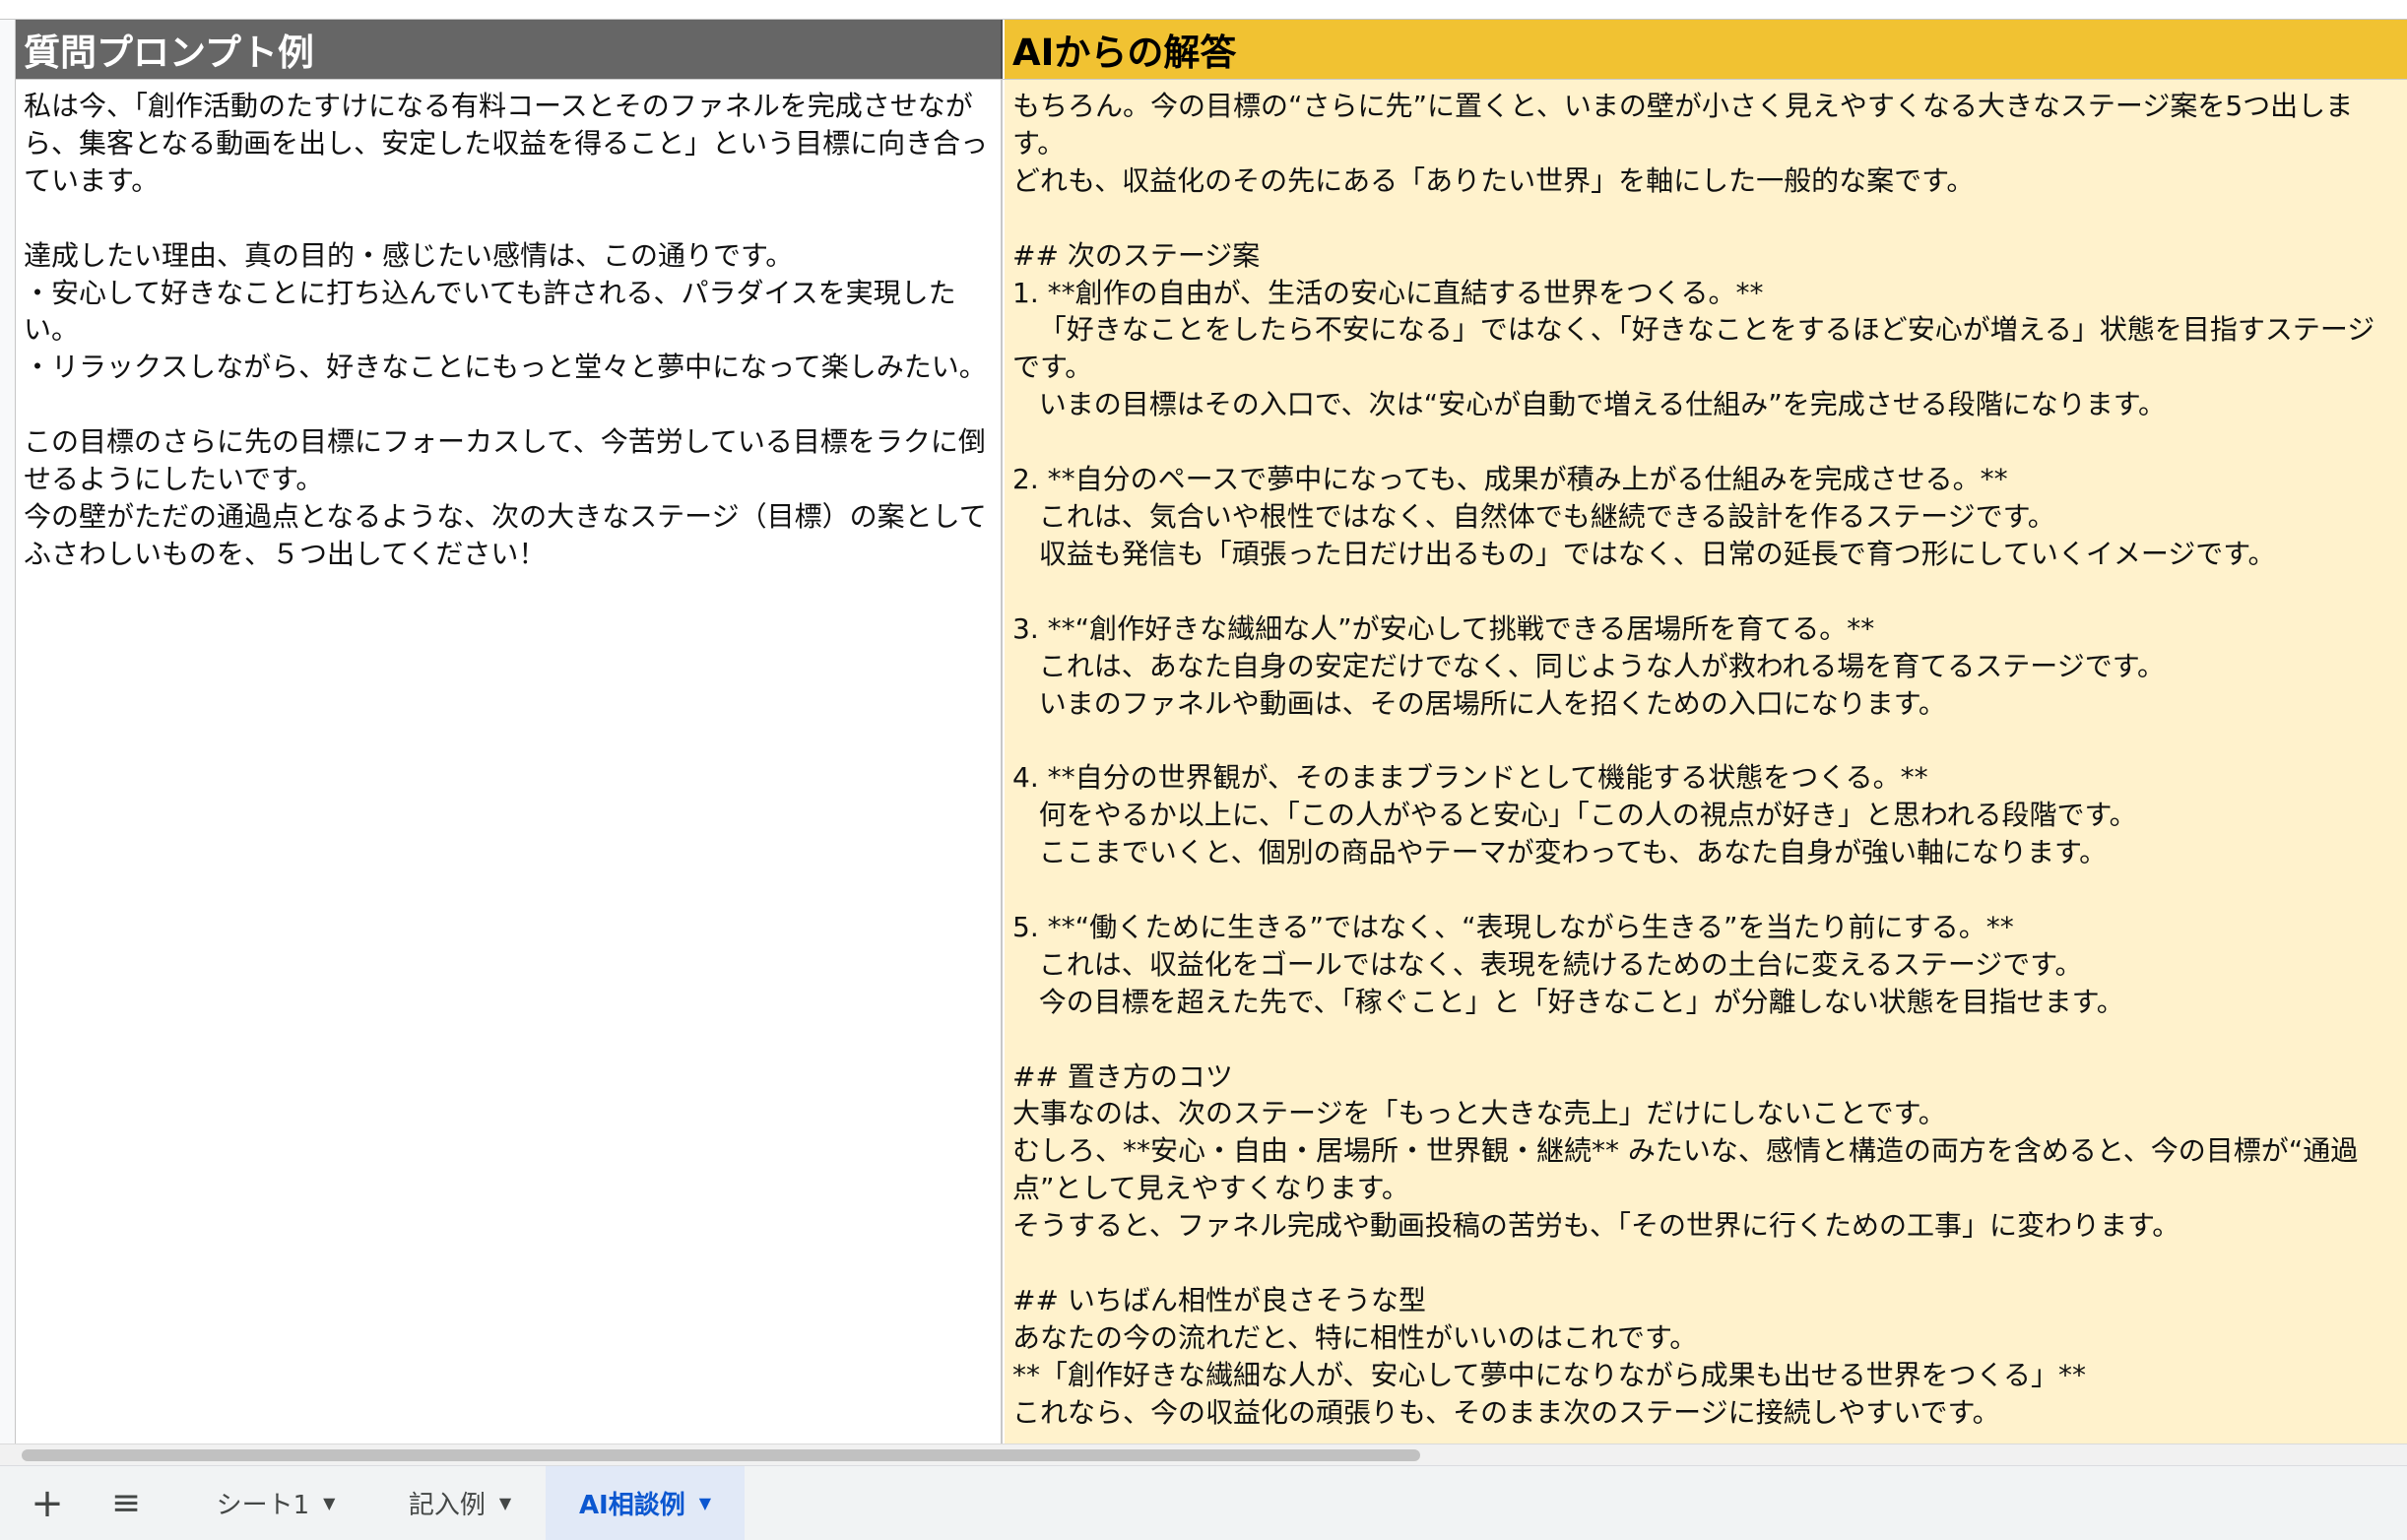 This screenshot has width=2407, height=1540. What do you see at coordinates (509, 49) in the screenshot?
I see `question-header-cell: 質問プロンプト例` at bounding box center [509, 49].